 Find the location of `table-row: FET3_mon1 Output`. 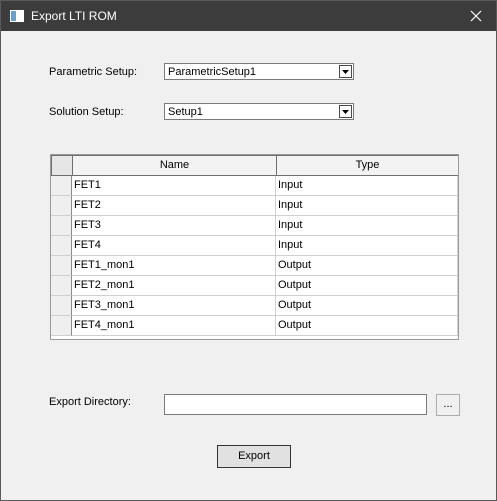

table-row: FET3_mon1 Output is located at coordinates (254, 306).